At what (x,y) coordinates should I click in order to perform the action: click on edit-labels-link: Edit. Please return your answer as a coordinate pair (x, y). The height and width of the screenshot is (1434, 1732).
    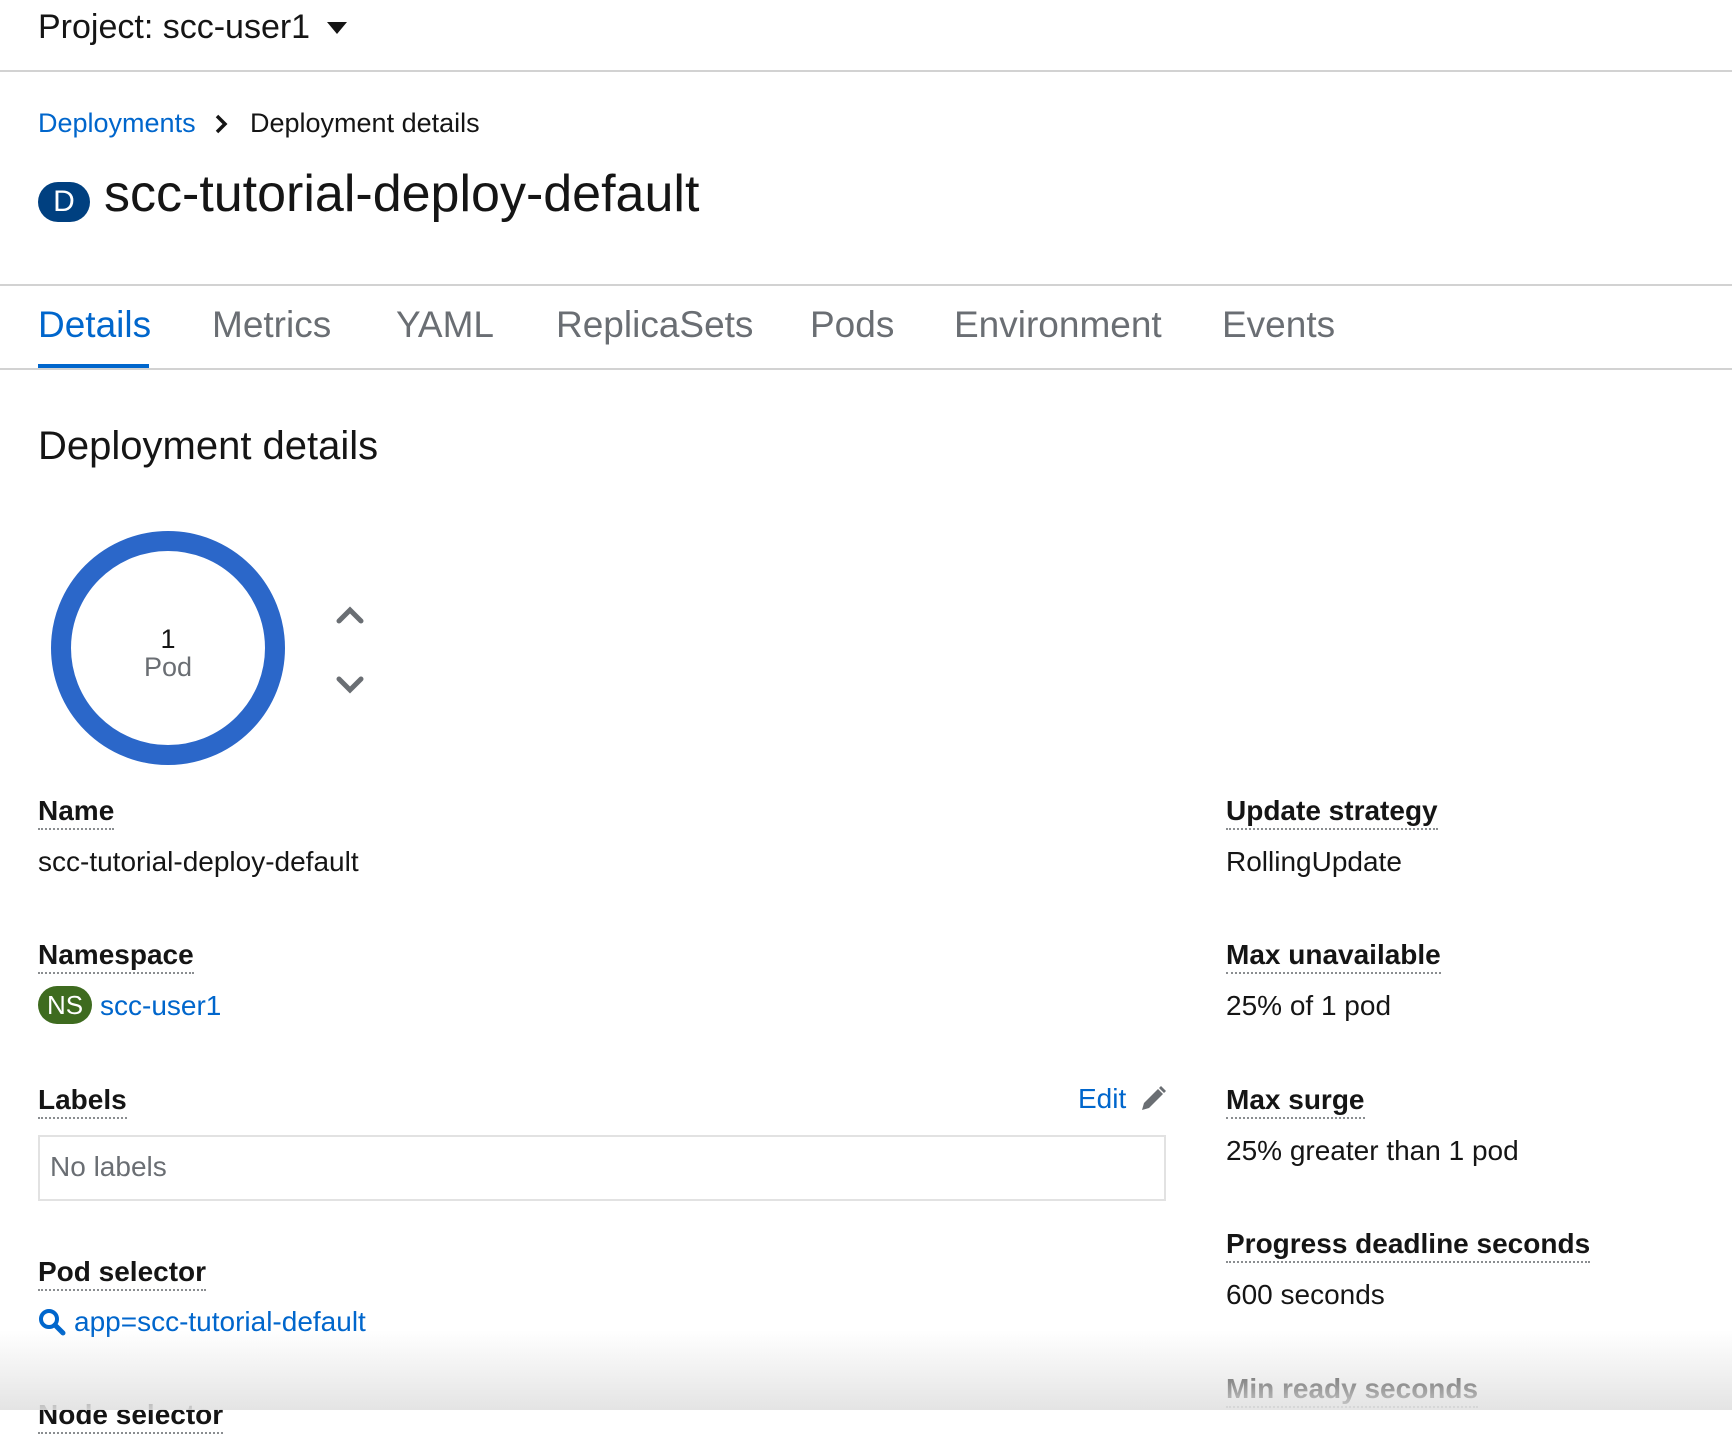
    Looking at the image, I should click on (1102, 1099).